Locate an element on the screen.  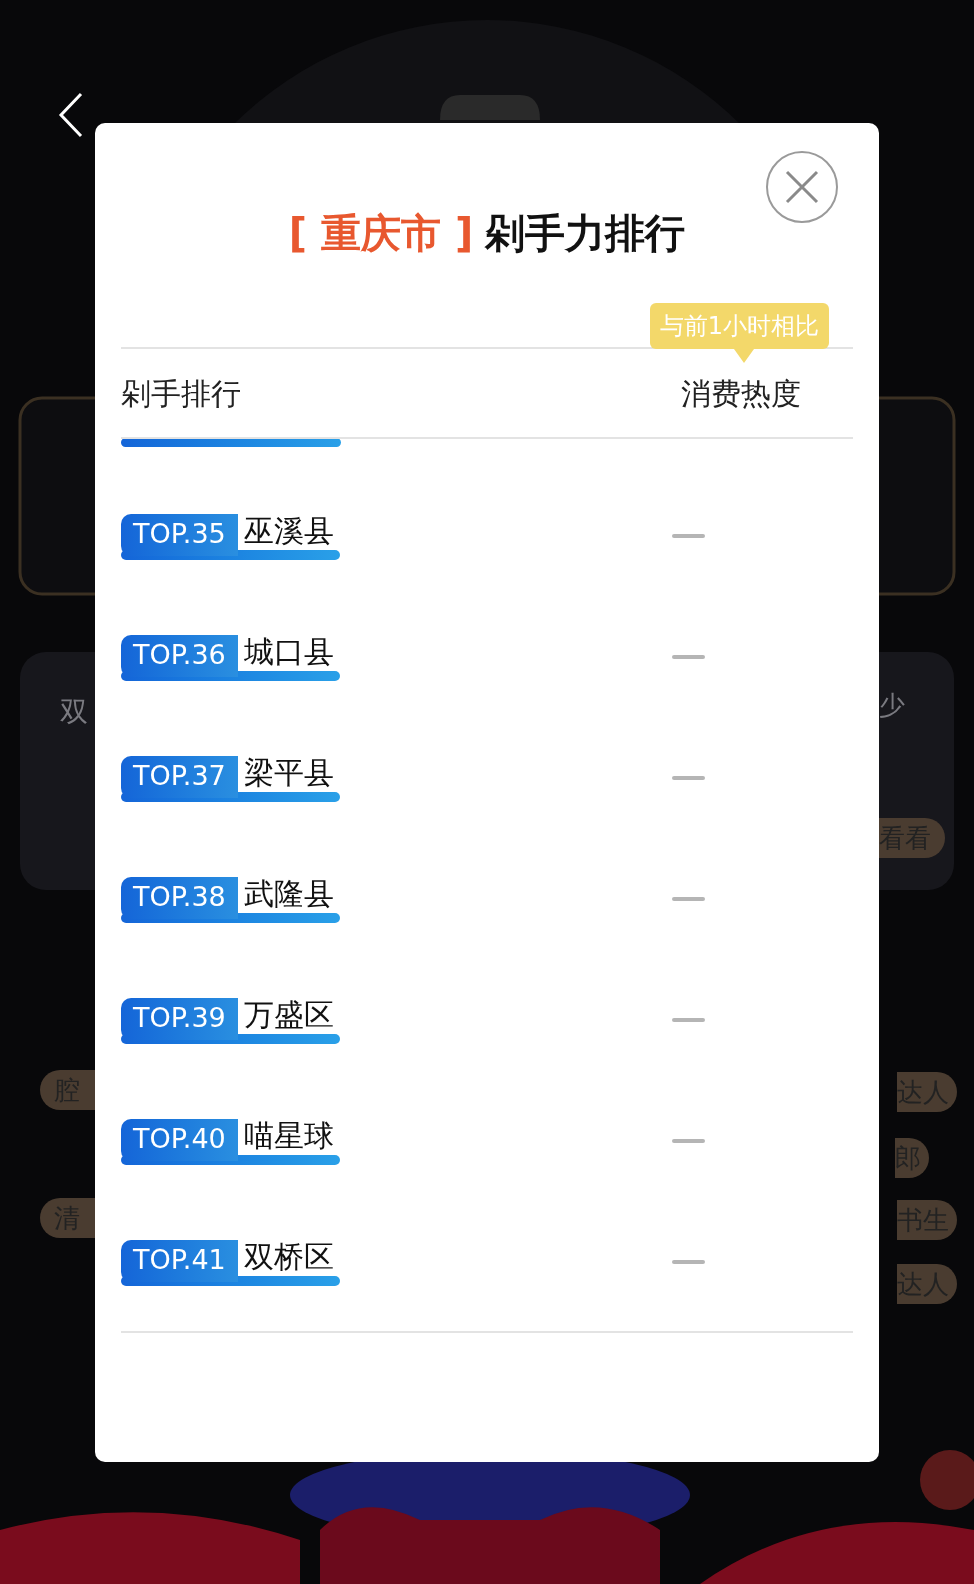
tooltip-text: 与前1小时相比 is located at coordinates (739, 326).